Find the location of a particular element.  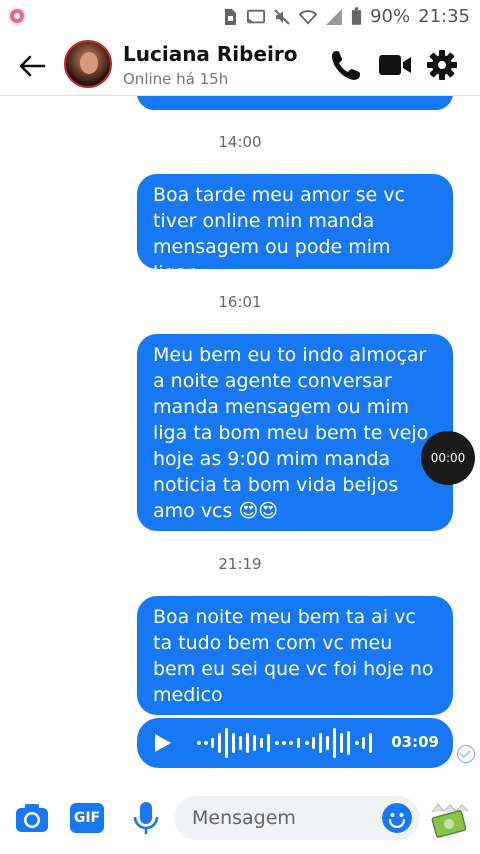

message-bubble-partial is located at coordinates (295, 103).